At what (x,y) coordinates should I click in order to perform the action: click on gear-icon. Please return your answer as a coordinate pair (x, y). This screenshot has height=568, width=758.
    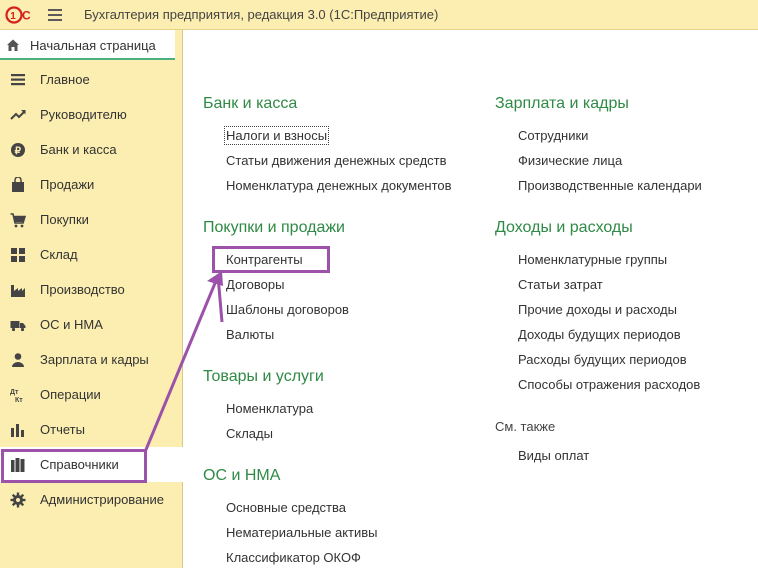
    Looking at the image, I should click on (18, 500).